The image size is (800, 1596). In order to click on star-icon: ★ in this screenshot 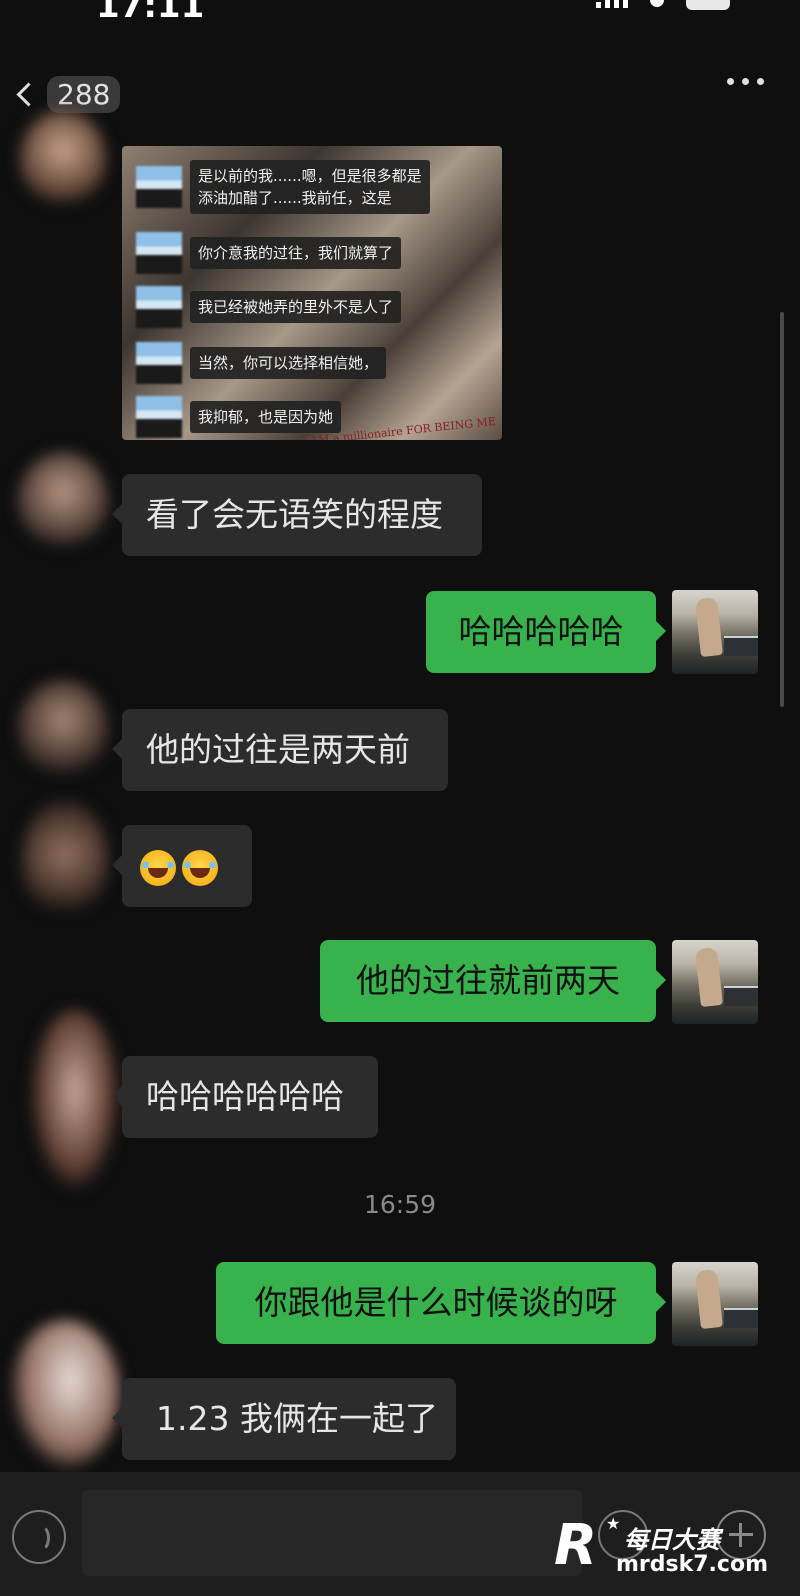, I will do `click(613, 1523)`.